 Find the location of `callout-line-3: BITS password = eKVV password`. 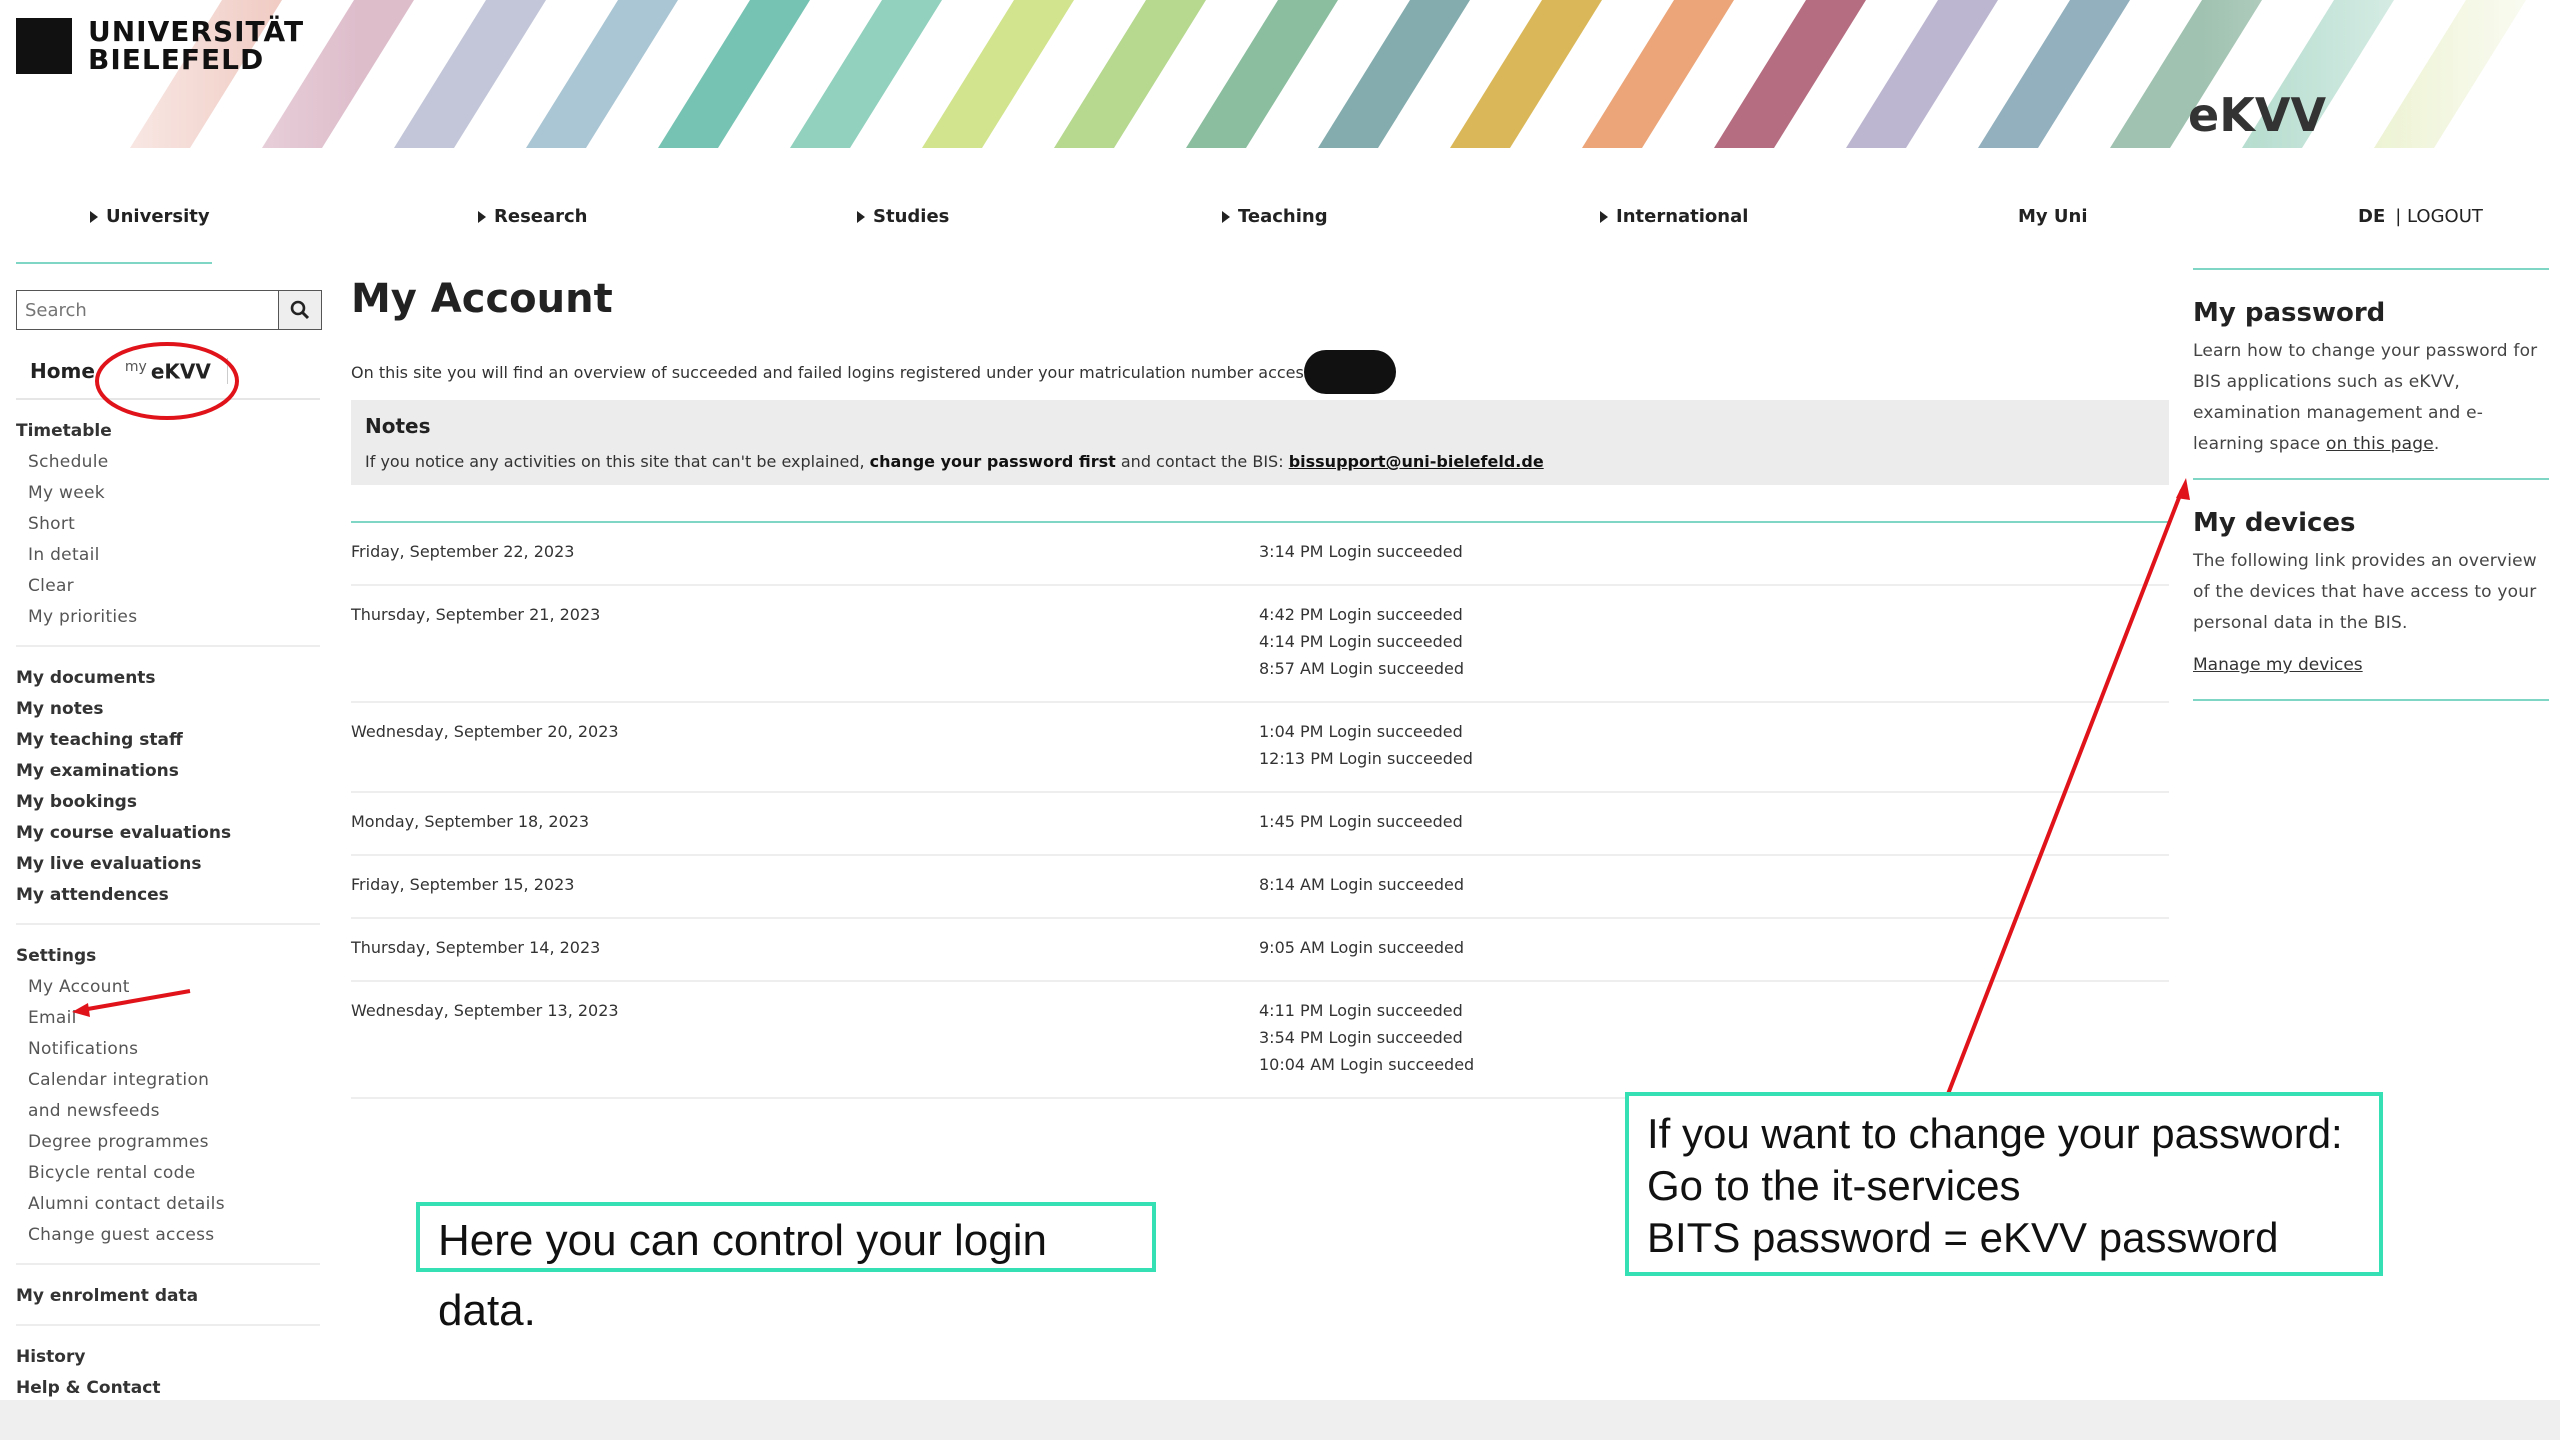

callout-line-3: BITS password = eKVV password is located at coordinates (1963, 1237).